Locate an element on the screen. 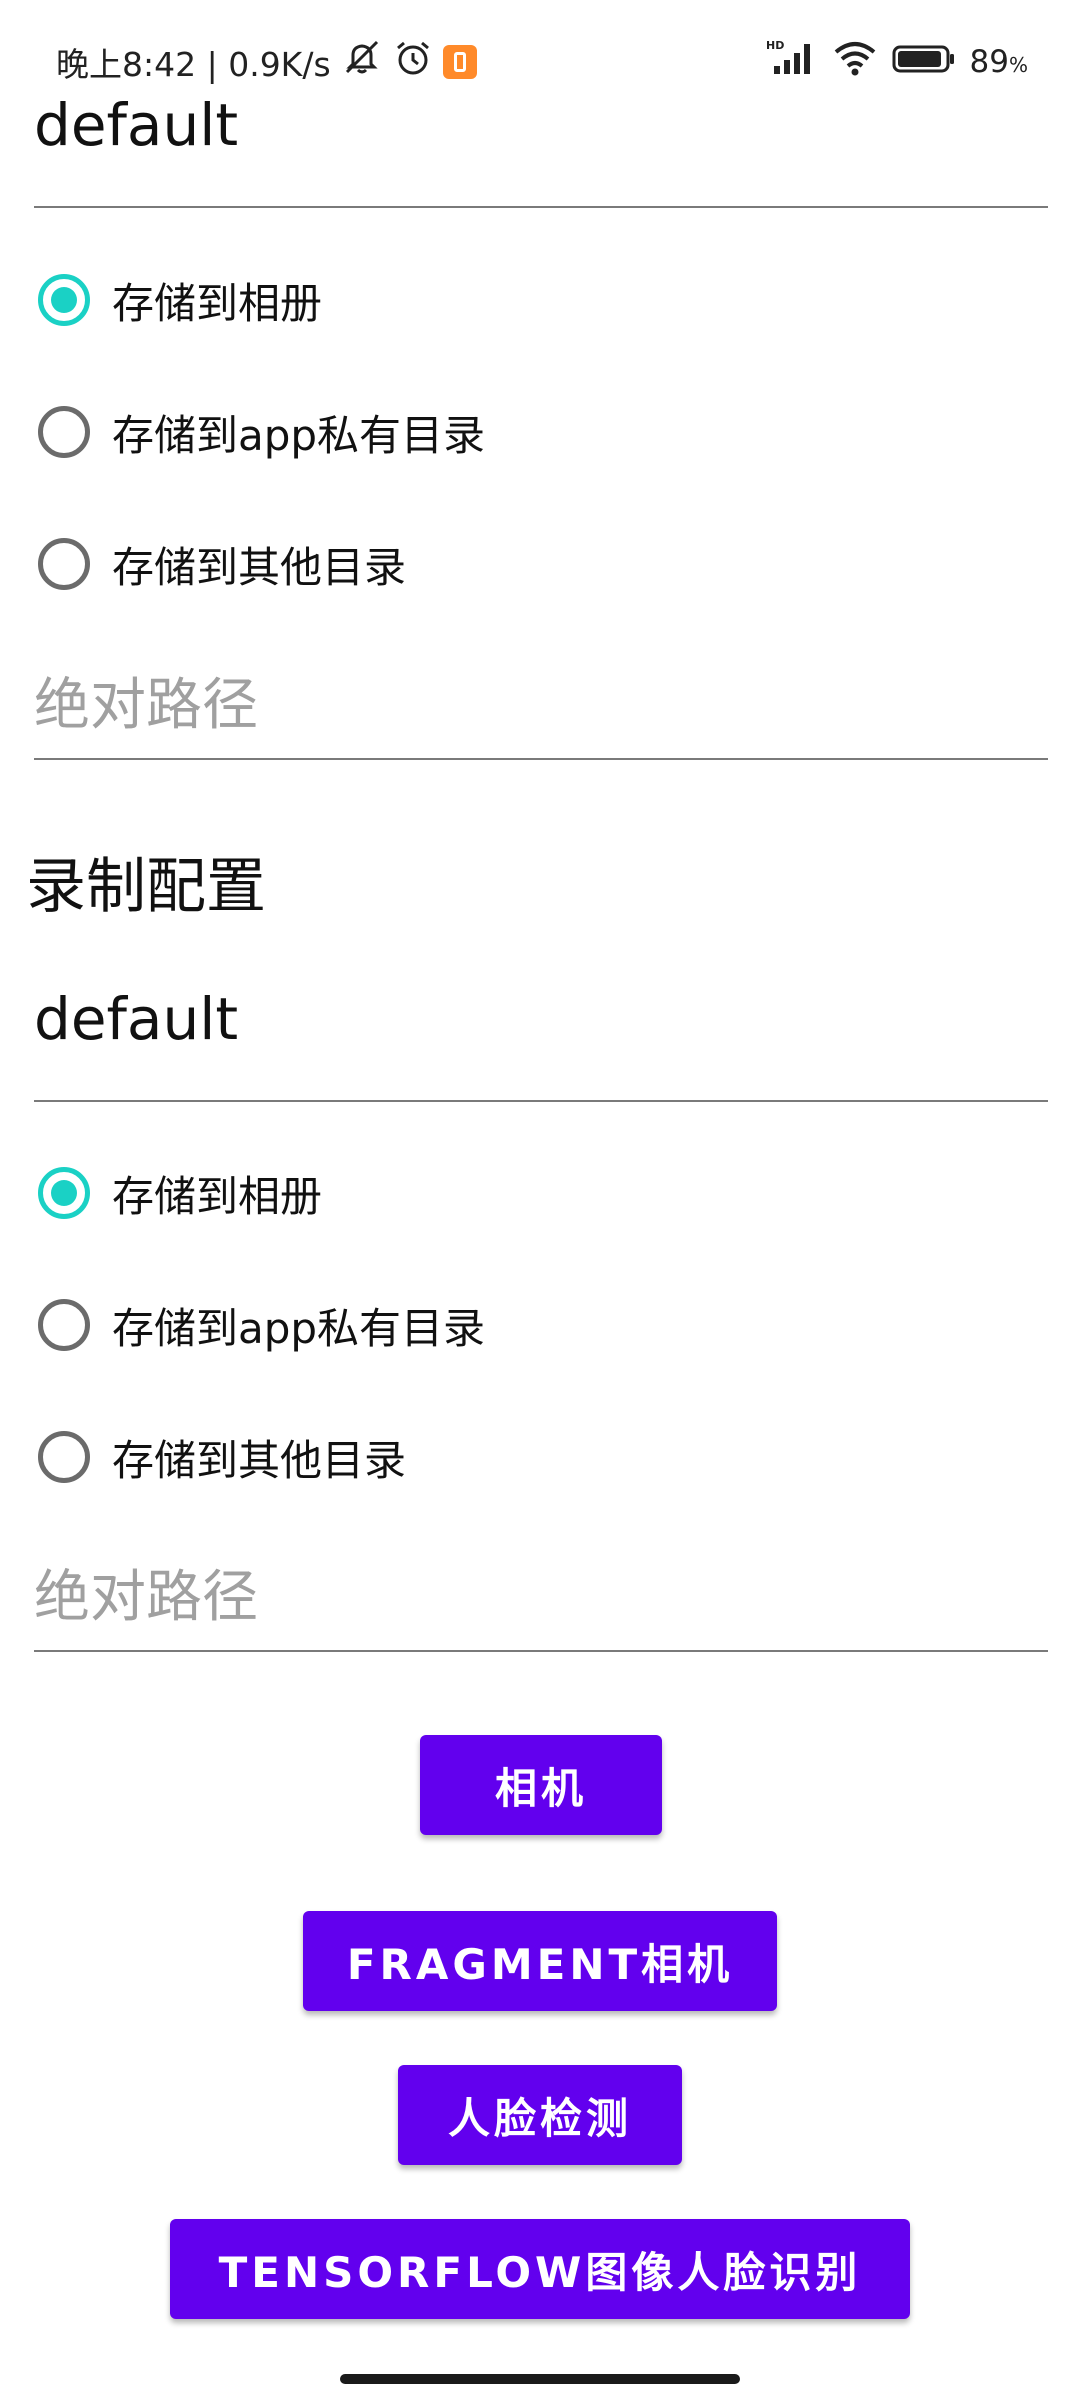 The image size is (1080, 2400). capture-option-app-private: 存储到app私有目录 is located at coordinates (261, 432).